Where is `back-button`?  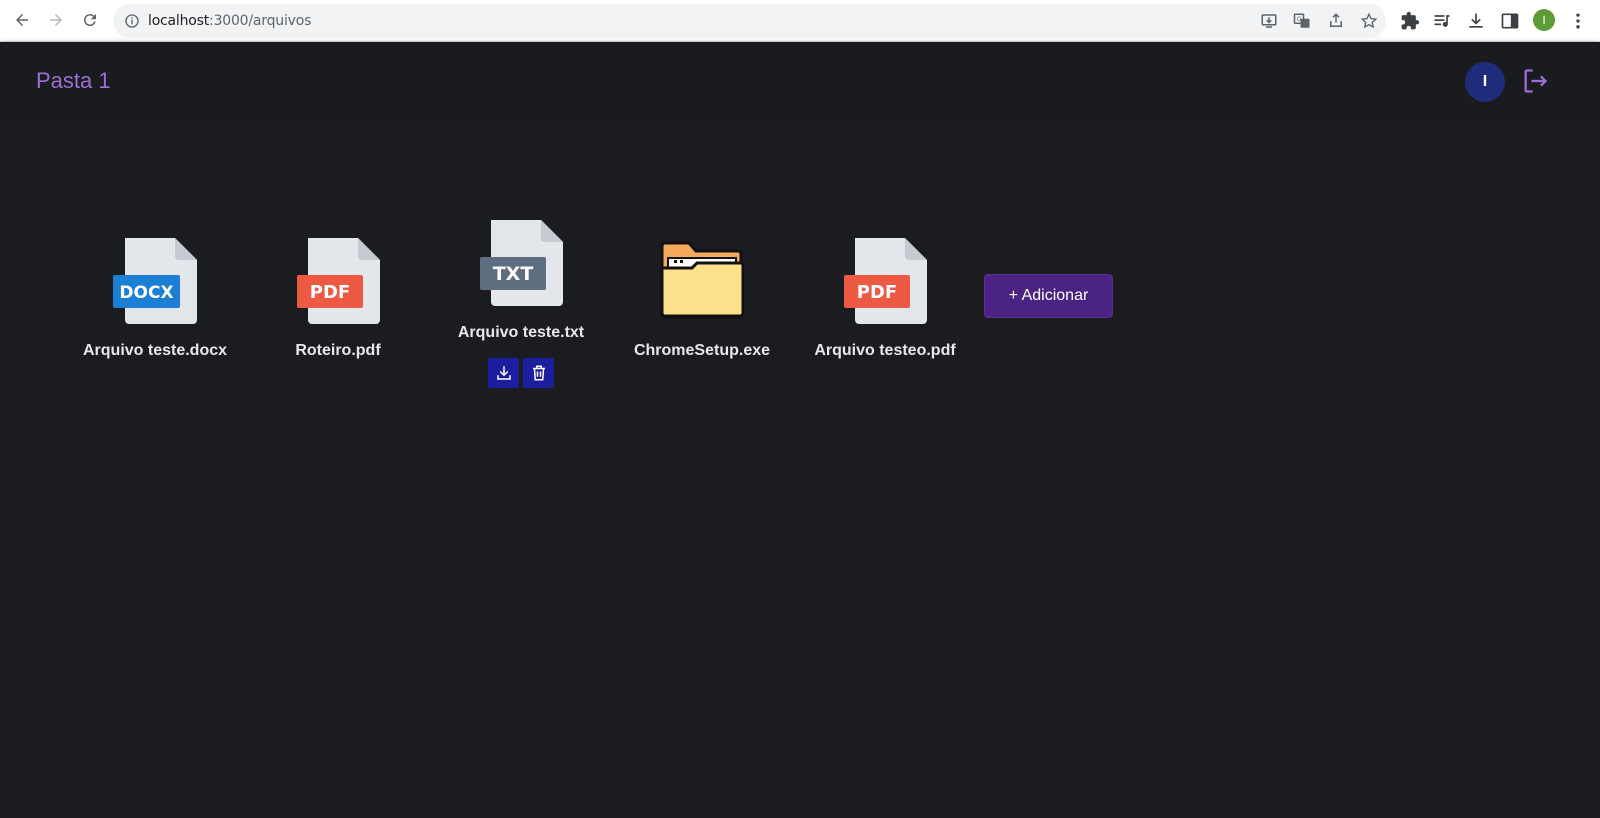 back-button is located at coordinates (22, 20).